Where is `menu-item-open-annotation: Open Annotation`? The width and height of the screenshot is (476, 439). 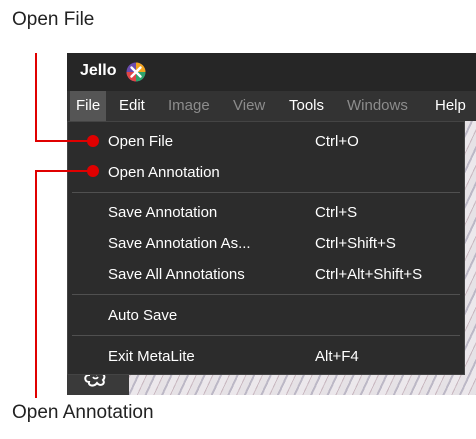
menu-item-open-annotation: Open Annotation is located at coordinates (266, 173).